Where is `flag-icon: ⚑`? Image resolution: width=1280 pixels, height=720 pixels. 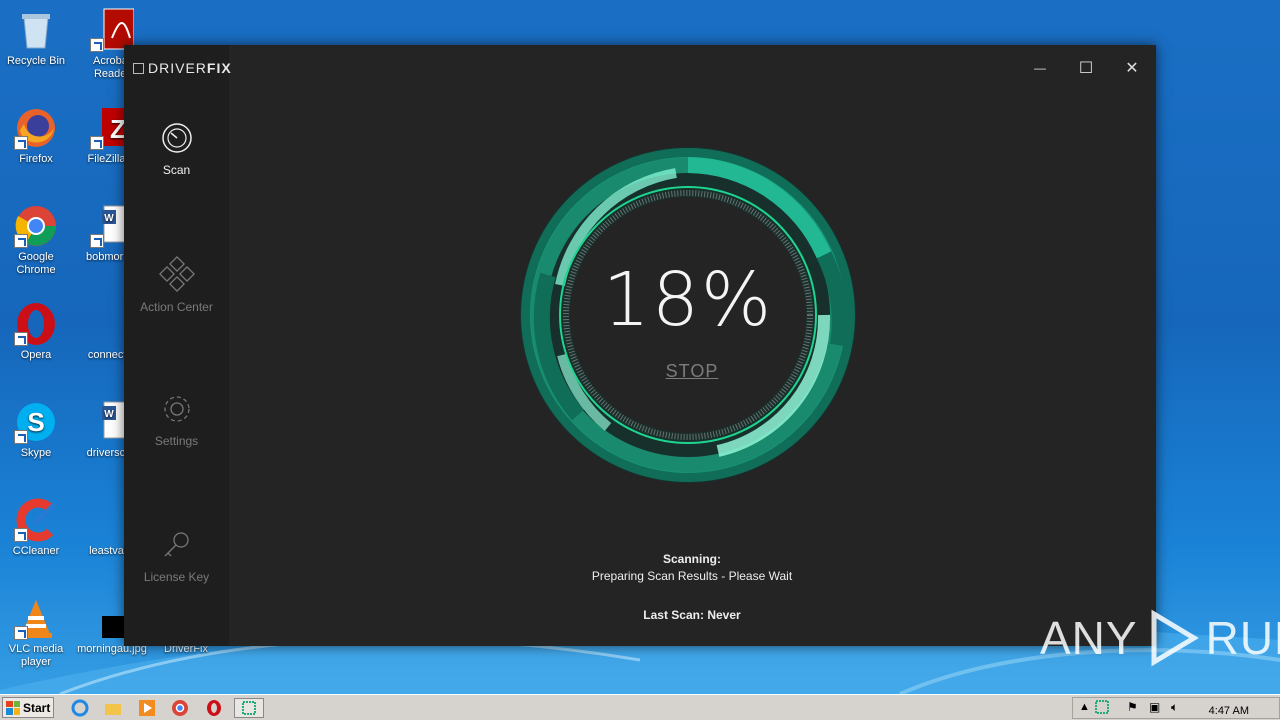
flag-icon: ⚑ is located at coordinates (1132, 707).